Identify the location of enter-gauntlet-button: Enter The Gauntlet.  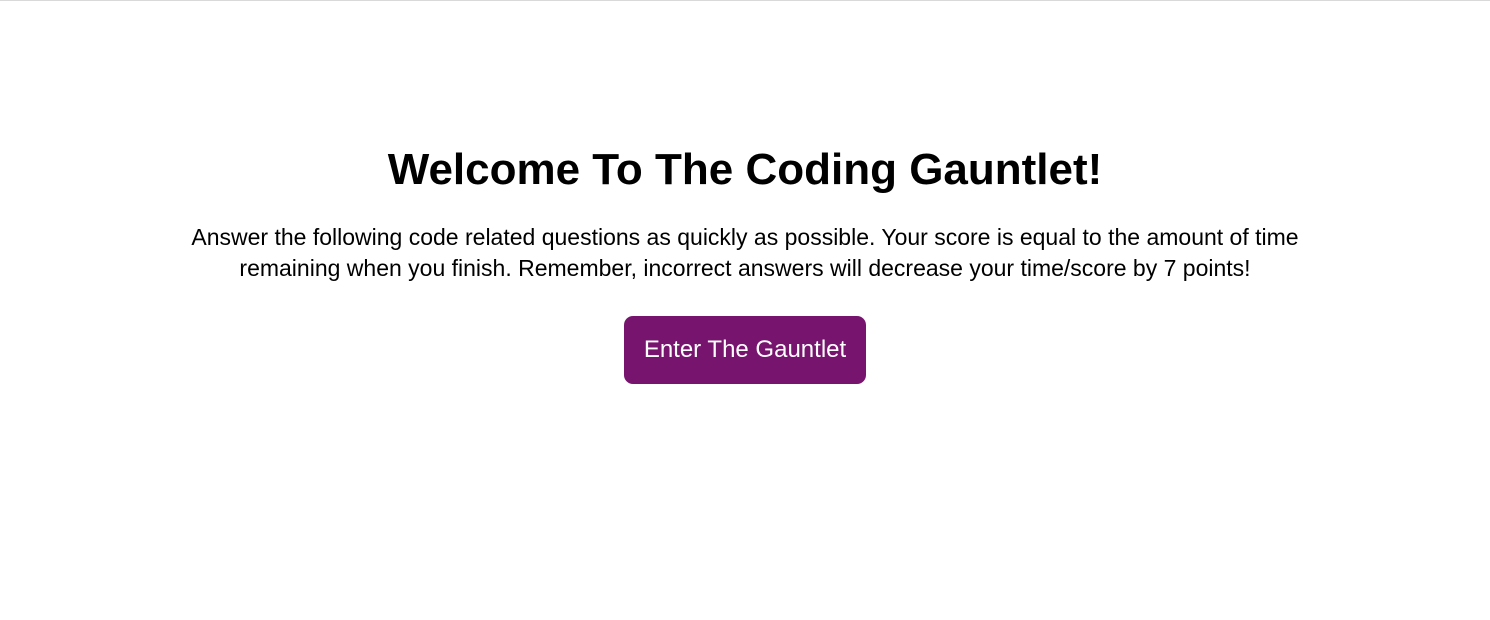
(745, 350).